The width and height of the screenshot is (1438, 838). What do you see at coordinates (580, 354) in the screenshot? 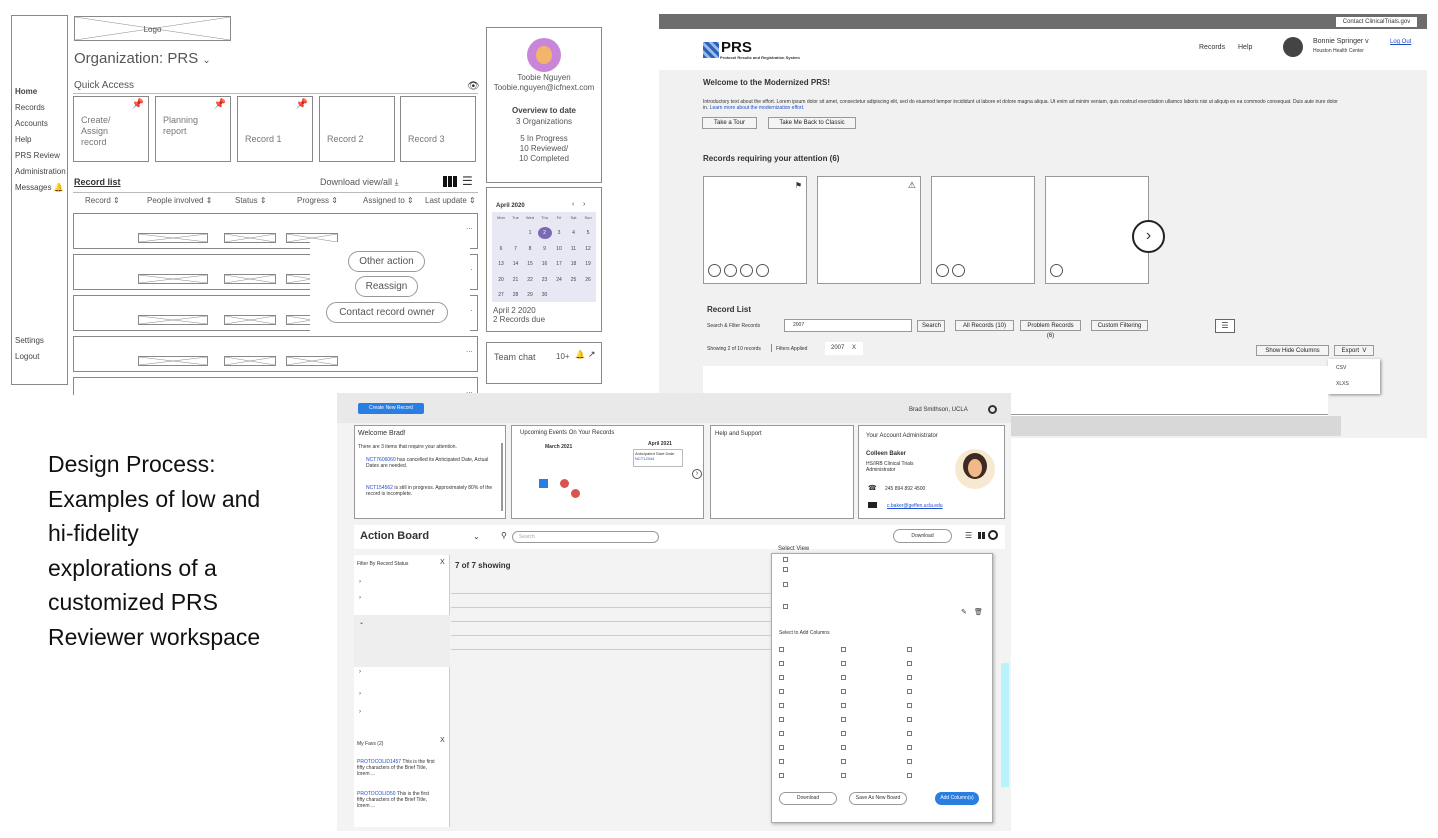
I see `bell-icon: 🔔` at bounding box center [580, 354].